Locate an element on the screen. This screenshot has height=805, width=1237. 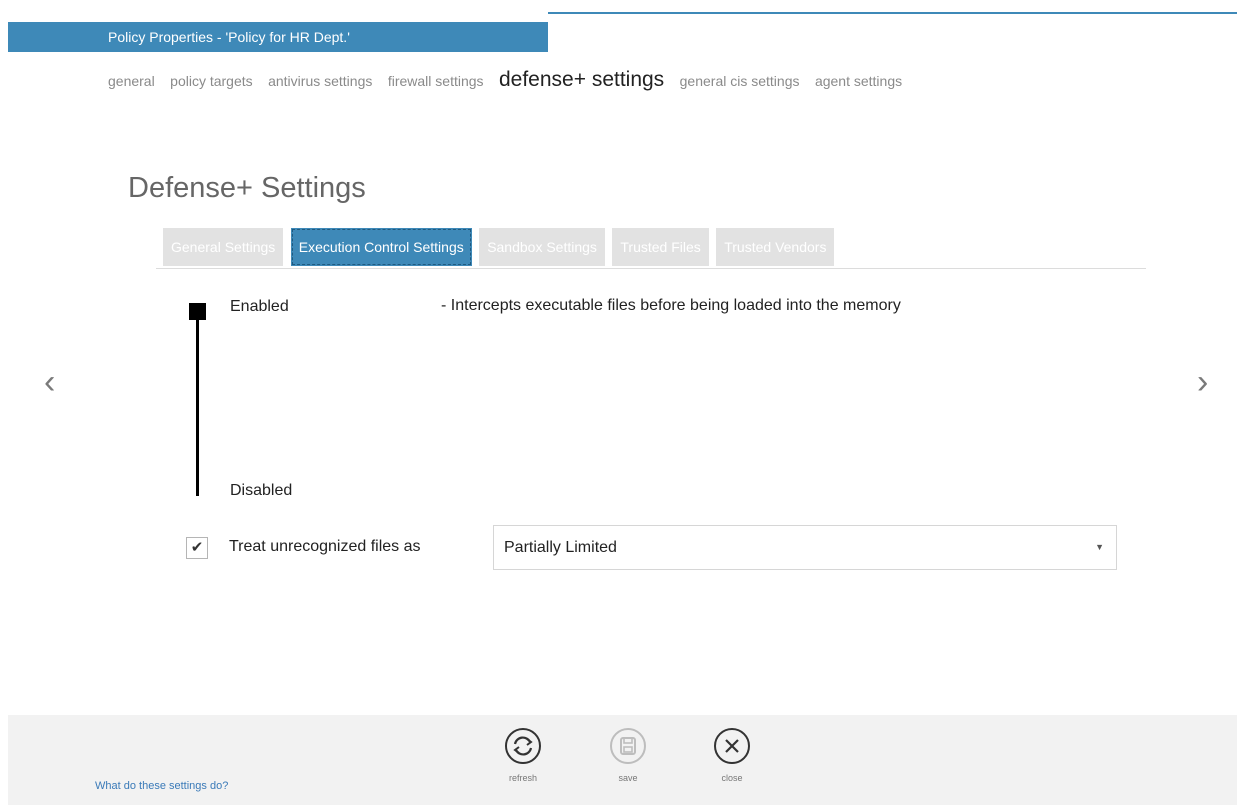
subtabs-divider is located at coordinates (651, 268).